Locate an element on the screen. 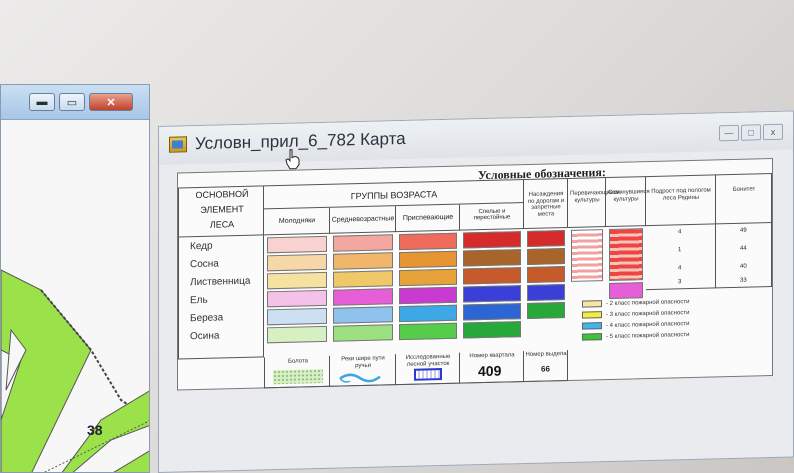 The width and height of the screenshot is (794, 473). age-group-label: Средневозрастные is located at coordinates (363, 219).